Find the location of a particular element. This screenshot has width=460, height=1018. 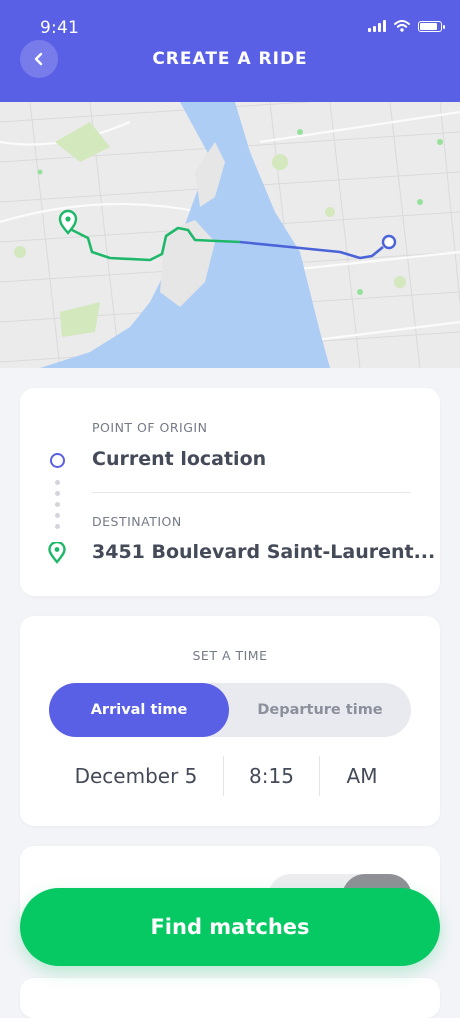

map-end-marker-icon is located at coordinates (389, 242).